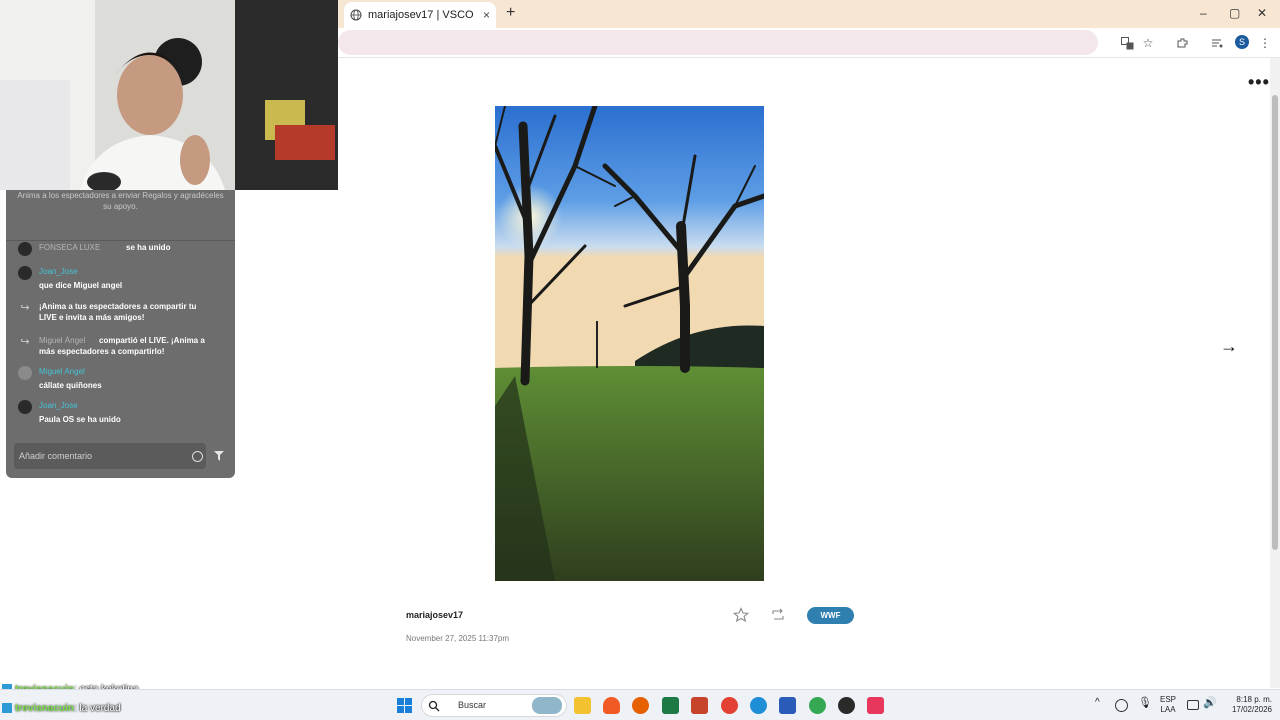  What do you see at coordinates (1097, 703) in the screenshot?
I see `tray-chevron-icon: ^` at bounding box center [1097, 703].